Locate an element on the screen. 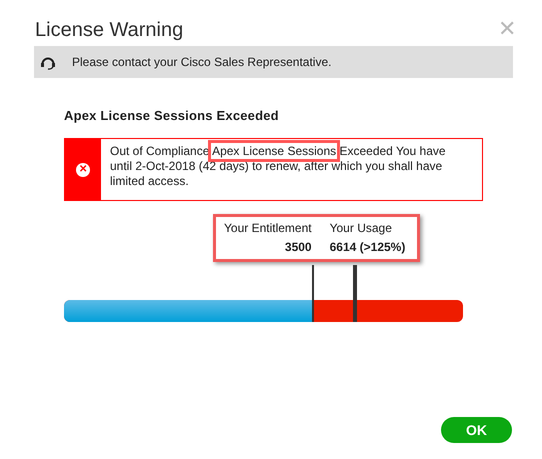 The width and height of the screenshot is (542, 459). stat-label: Your Usage is located at coordinates (361, 228).